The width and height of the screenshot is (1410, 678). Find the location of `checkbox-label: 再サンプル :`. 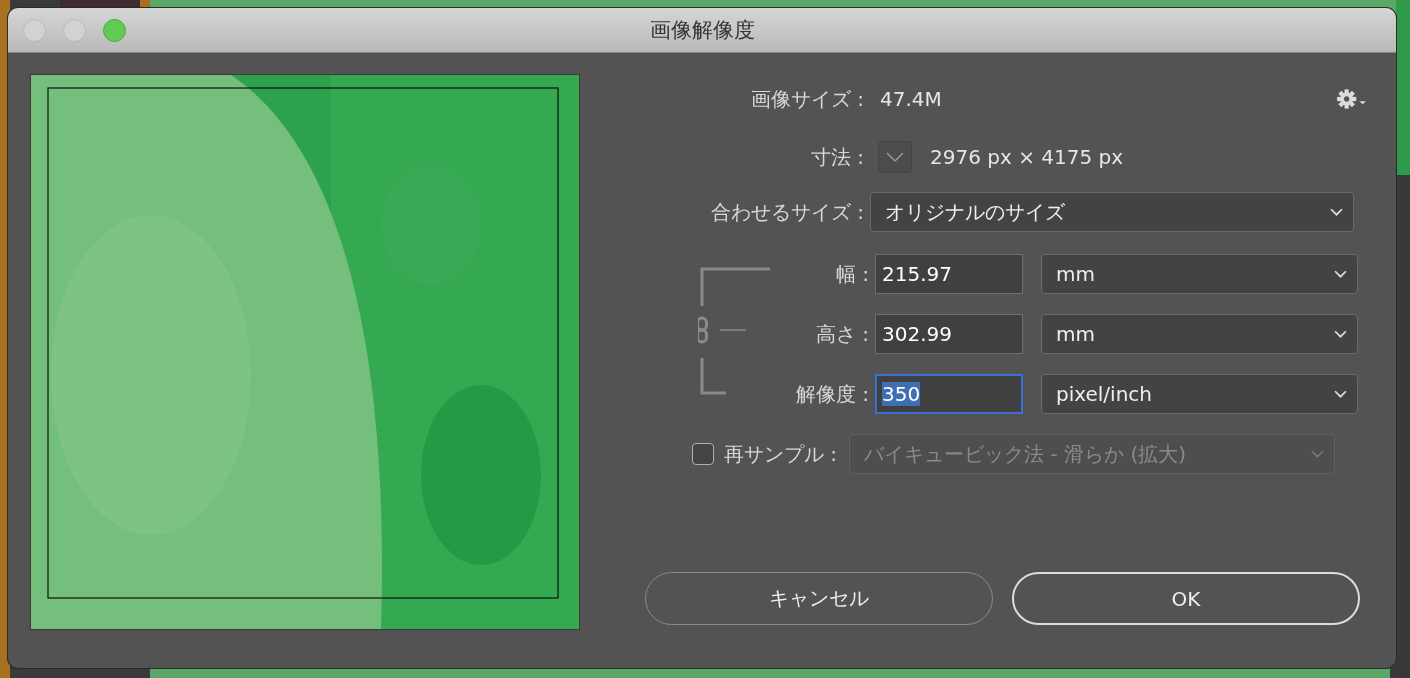

checkbox-label: 再サンプル : is located at coordinates (781, 454).